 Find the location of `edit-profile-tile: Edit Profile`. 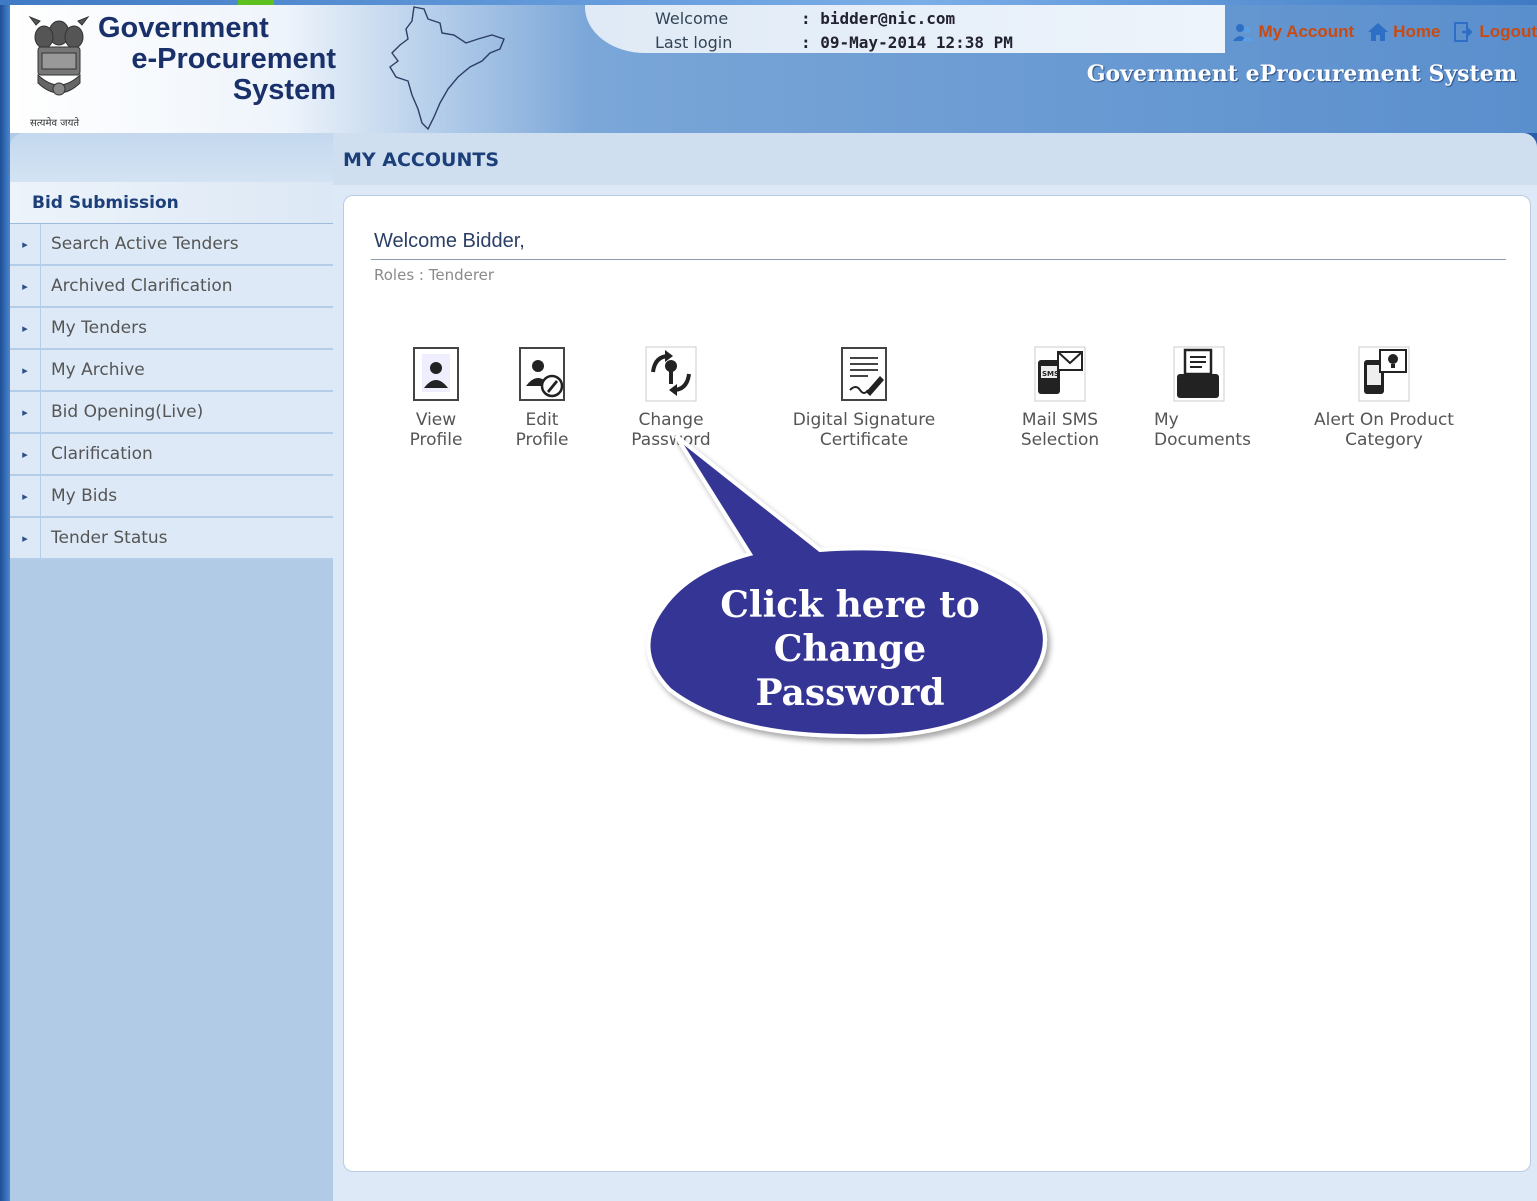

edit-profile-tile: Edit Profile is located at coordinates (542, 398).